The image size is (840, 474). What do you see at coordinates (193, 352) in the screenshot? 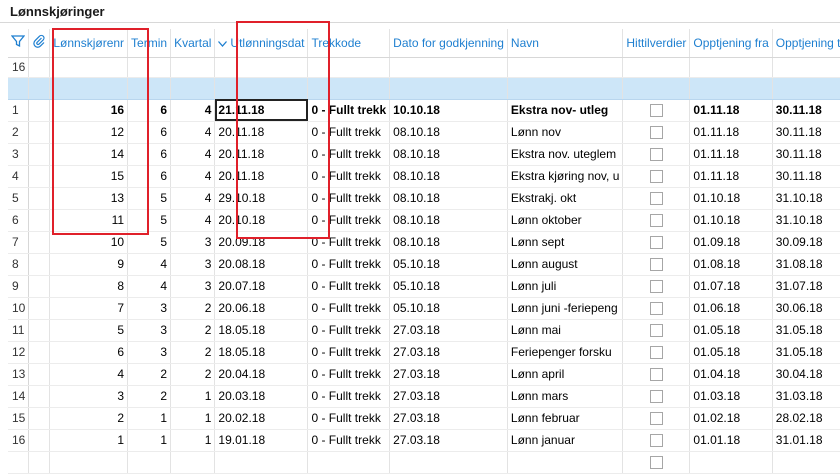
I see `kvartal-cell: 2` at bounding box center [193, 352].